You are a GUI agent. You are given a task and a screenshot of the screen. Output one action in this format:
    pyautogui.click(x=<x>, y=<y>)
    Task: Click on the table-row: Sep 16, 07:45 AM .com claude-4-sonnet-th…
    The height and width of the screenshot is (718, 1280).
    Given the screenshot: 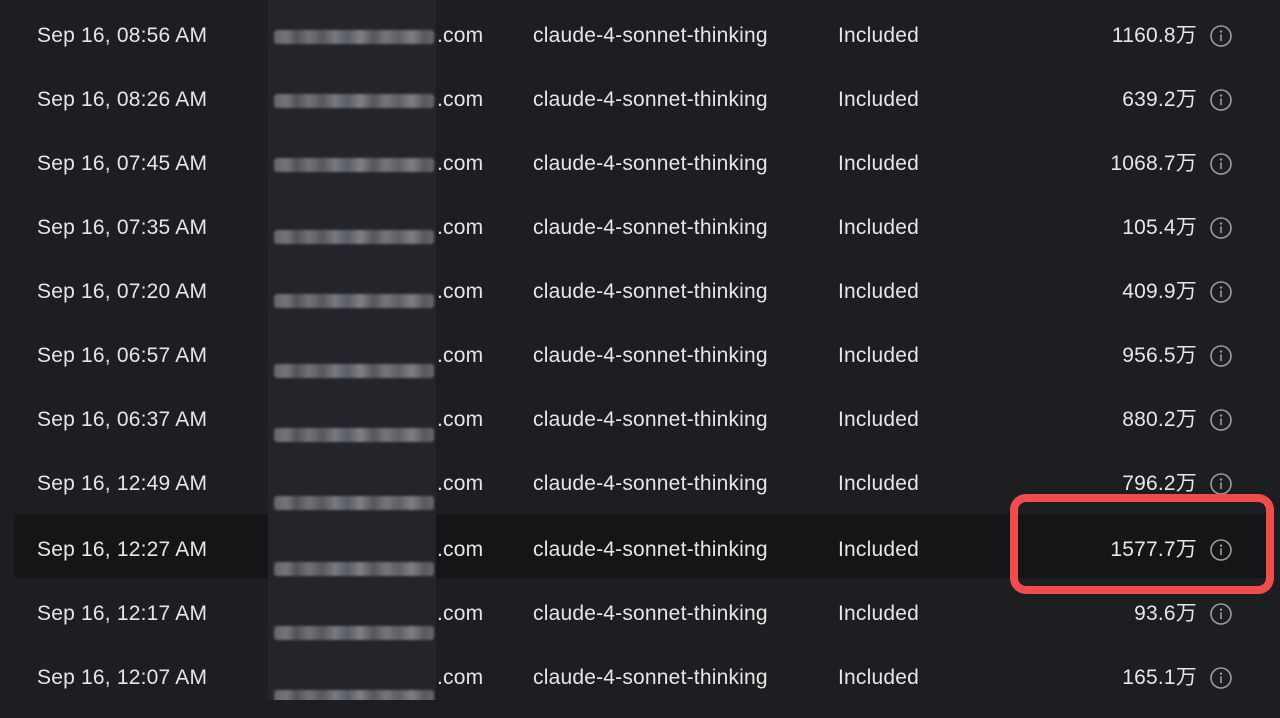 What is the action you would take?
    pyautogui.click(x=640, y=160)
    